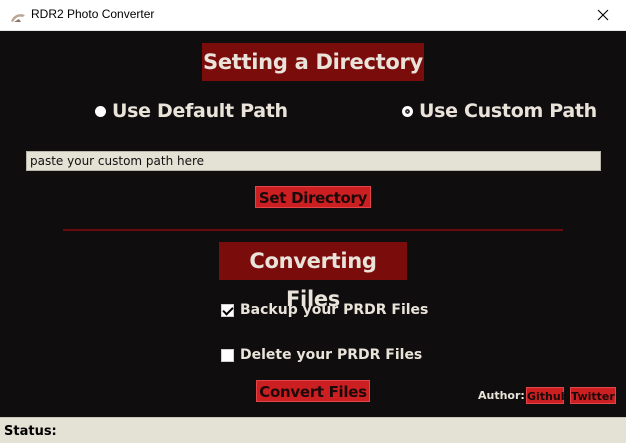 This screenshot has width=626, height=443. Describe the element at coordinates (313, 230) in the screenshot. I see `section-divider` at that location.